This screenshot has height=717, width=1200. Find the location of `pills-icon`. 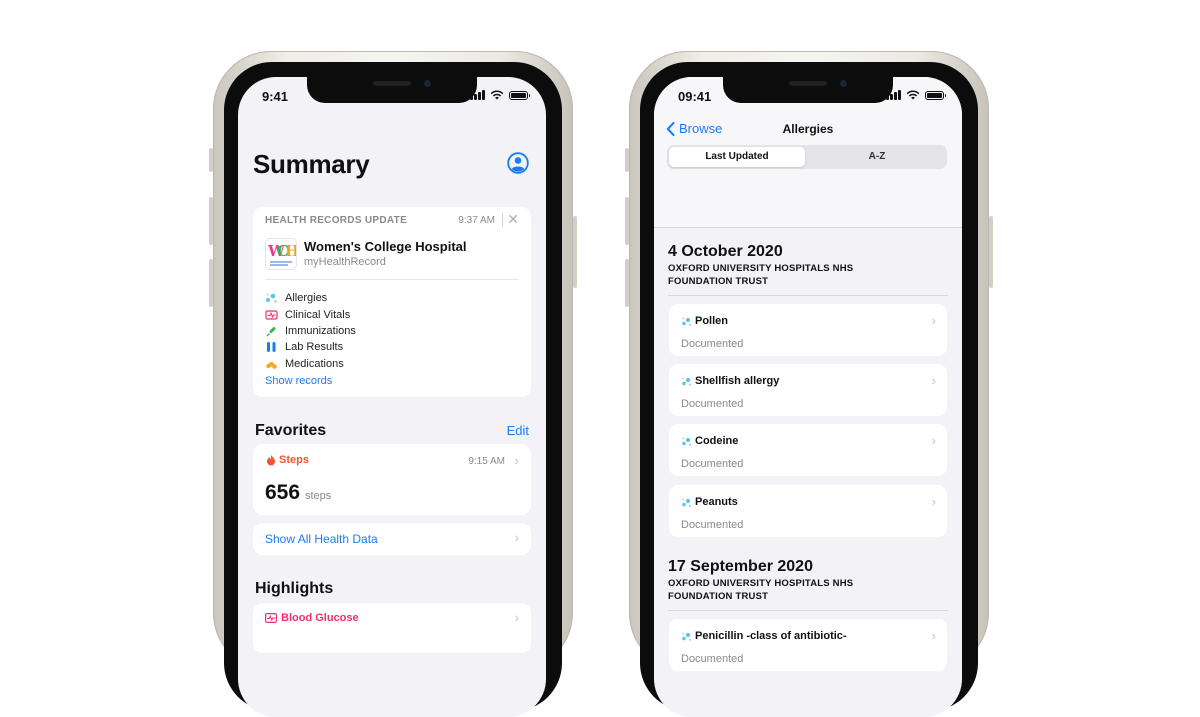

pills-icon is located at coordinates (271, 365).